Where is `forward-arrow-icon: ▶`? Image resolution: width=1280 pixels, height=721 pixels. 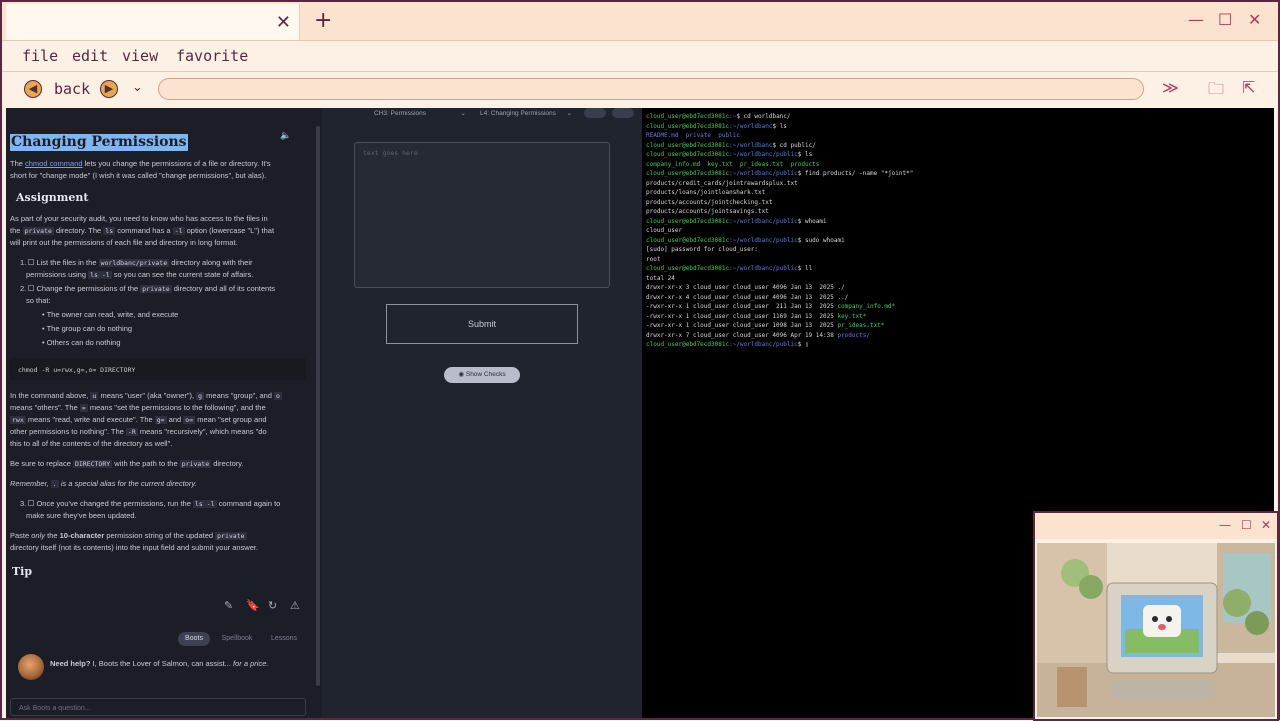 forward-arrow-icon: ▶ is located at coordinates (109, 89).